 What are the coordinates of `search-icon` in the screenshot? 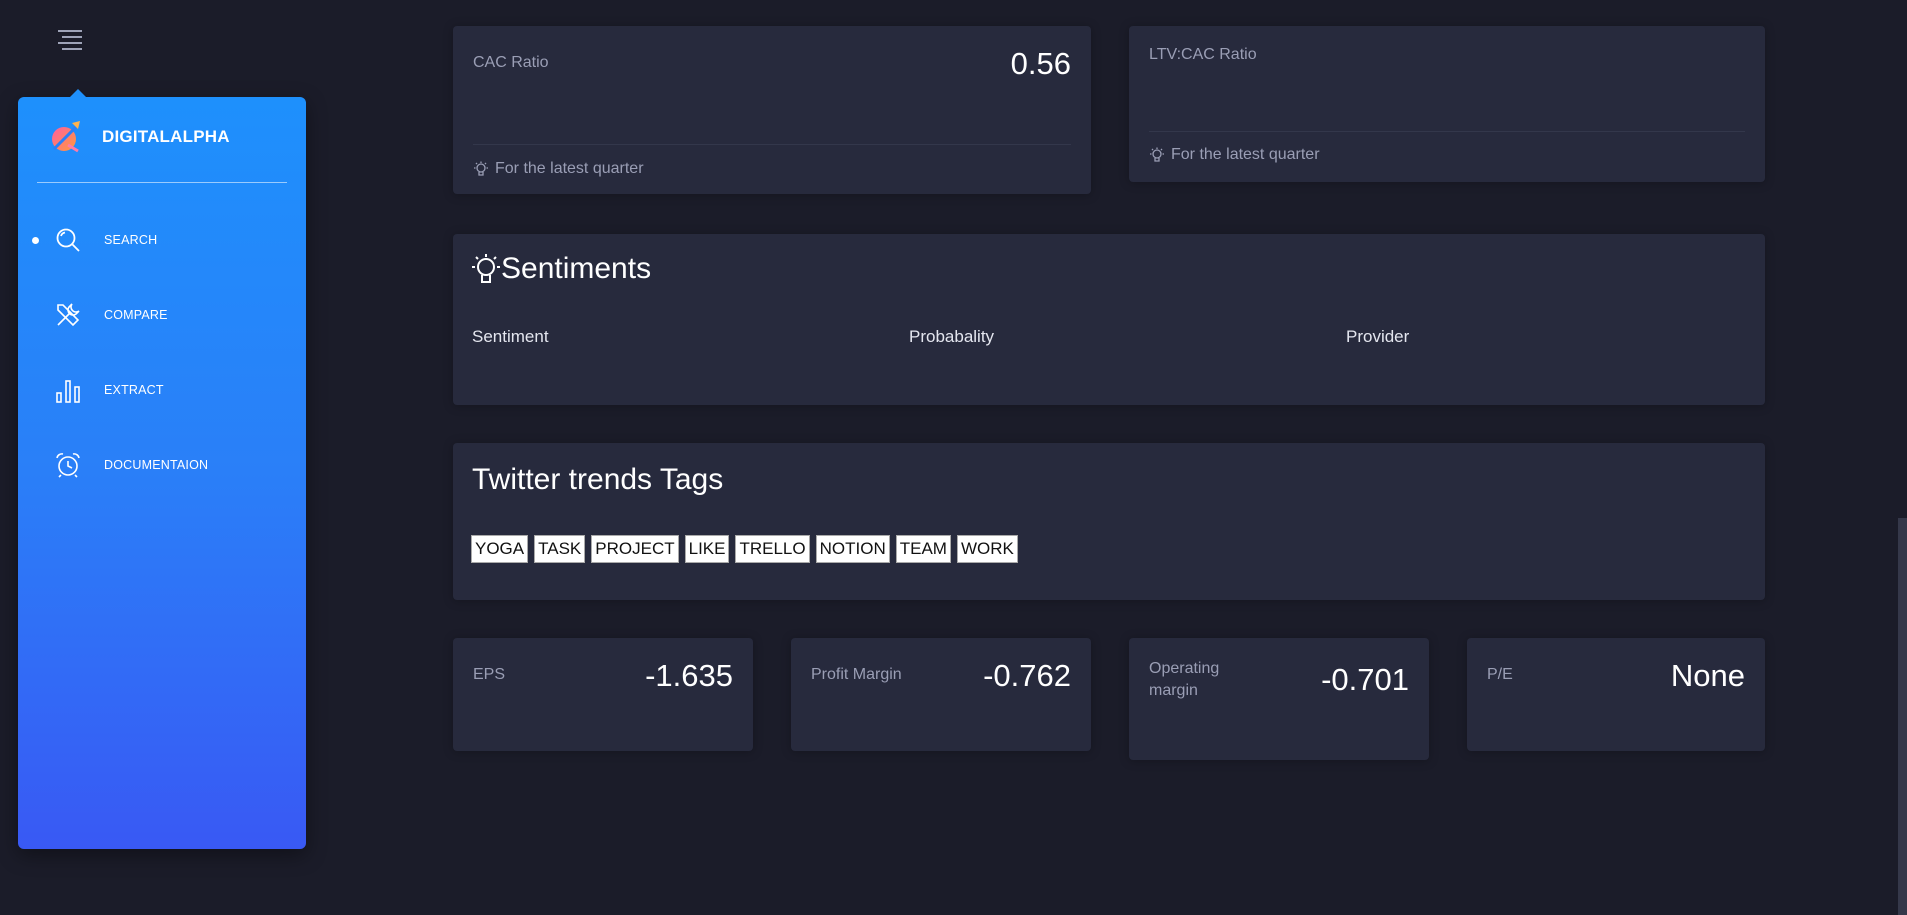 It's located at (68, 240).